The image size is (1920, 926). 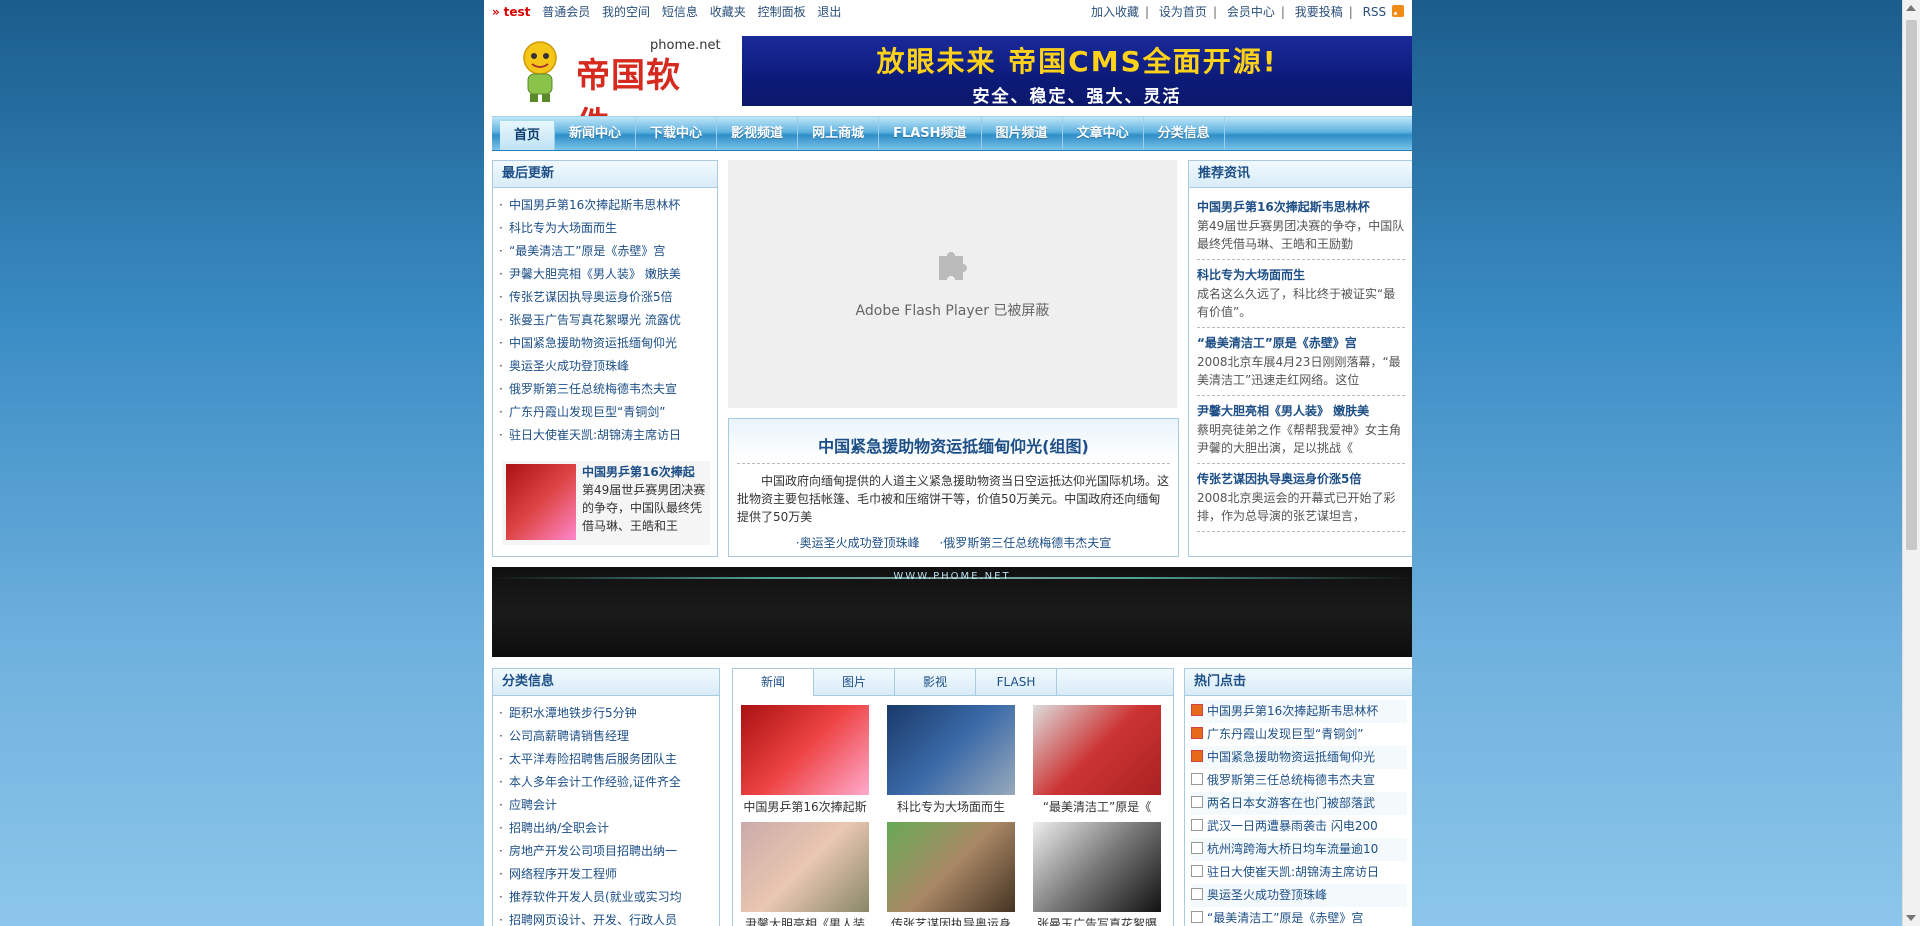 What do you see at coordinates (805, 920) in the screenshot?
I see `media-caption: 尹馨大胆亮相《男人装` at bounding box center [805, 920].